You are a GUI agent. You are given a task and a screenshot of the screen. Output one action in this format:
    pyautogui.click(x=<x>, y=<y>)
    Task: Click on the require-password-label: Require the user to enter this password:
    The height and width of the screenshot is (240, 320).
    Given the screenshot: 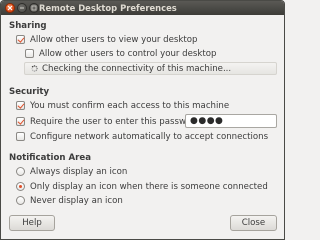 What is the action you would take?
    pyautogui.click(x=116, y=121)
    